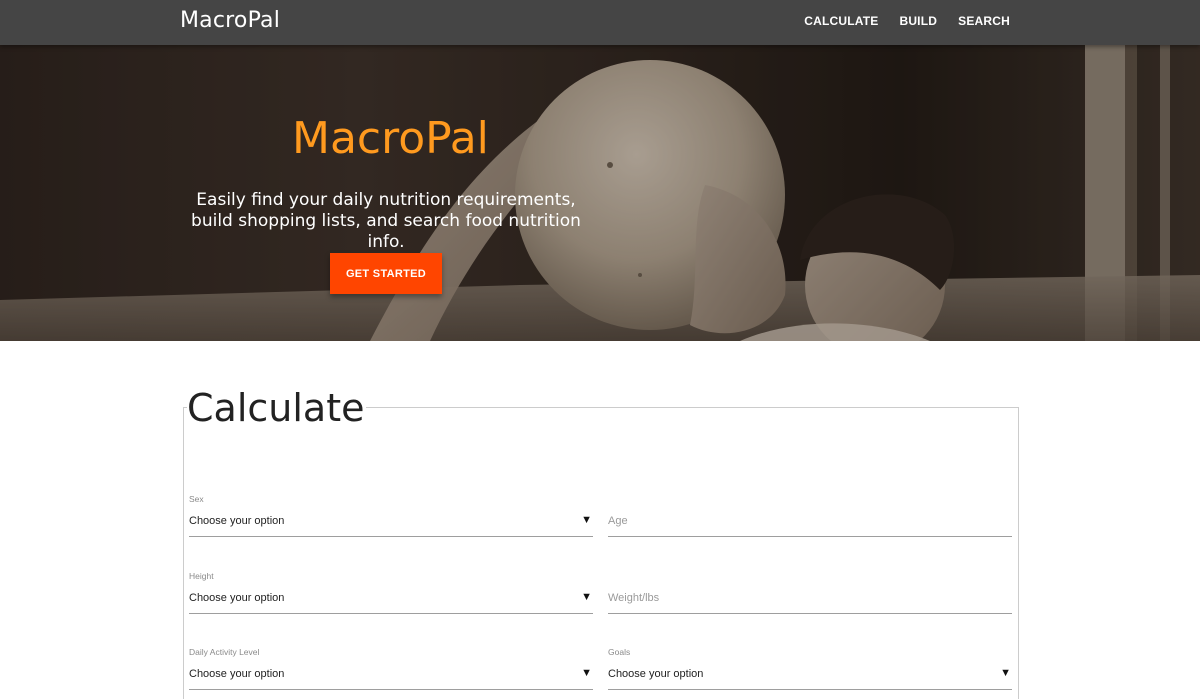  Describe the element at coordinates (391, 676) in the screenshot. I see `activity-select: Choose your option ▼` at that location.